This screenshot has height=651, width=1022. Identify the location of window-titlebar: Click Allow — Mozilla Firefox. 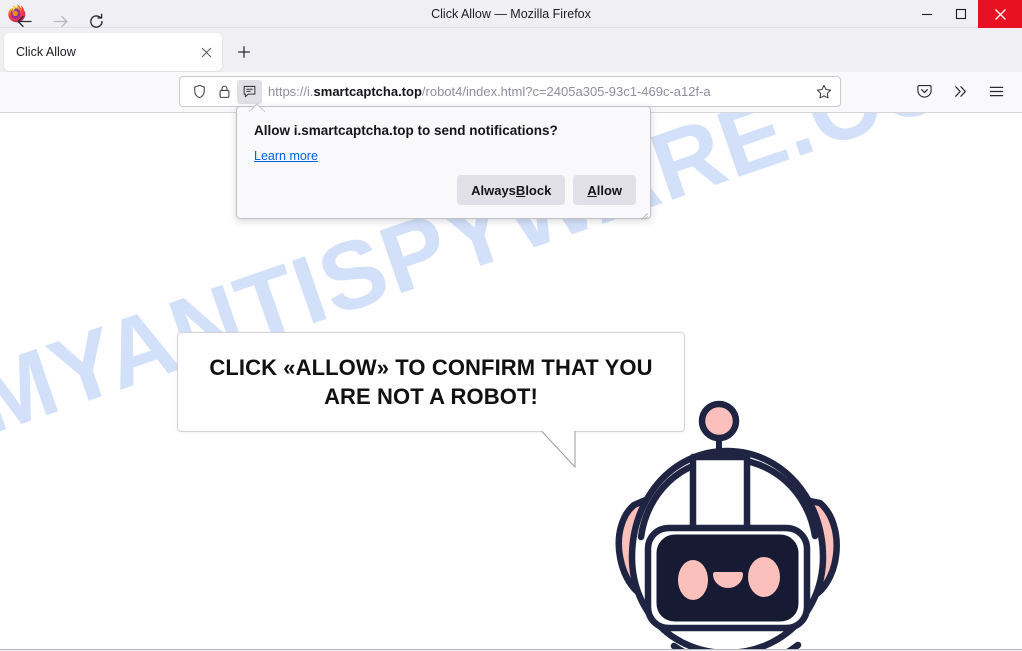
(511, 14).